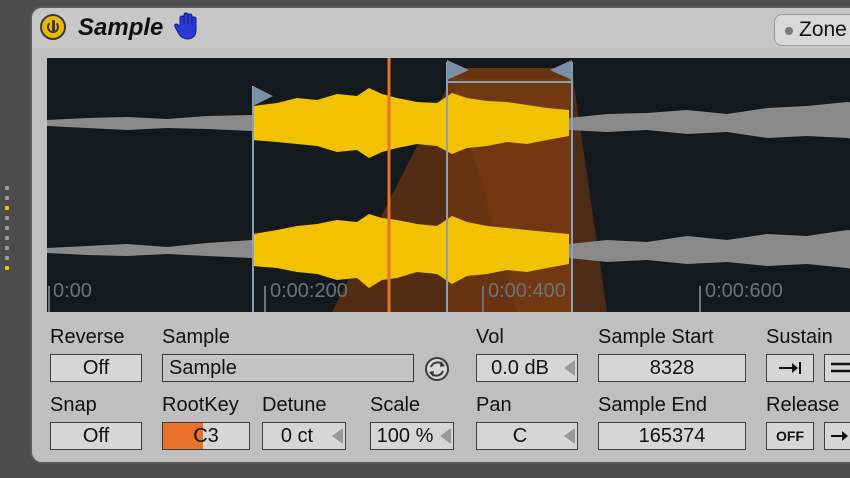 The image size is (850, 478). I want to click on pan-field: C, so click(527, 436).